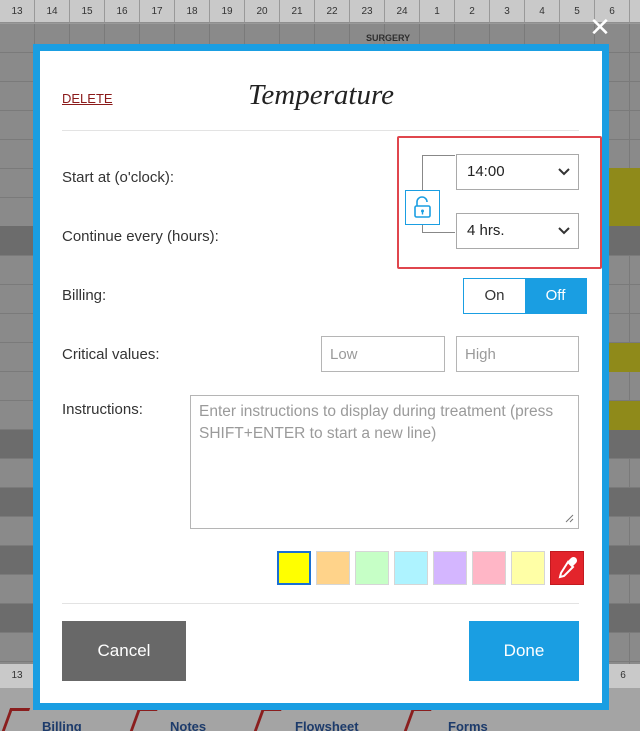  I want to click on done-button: Done, so click(524, 651).